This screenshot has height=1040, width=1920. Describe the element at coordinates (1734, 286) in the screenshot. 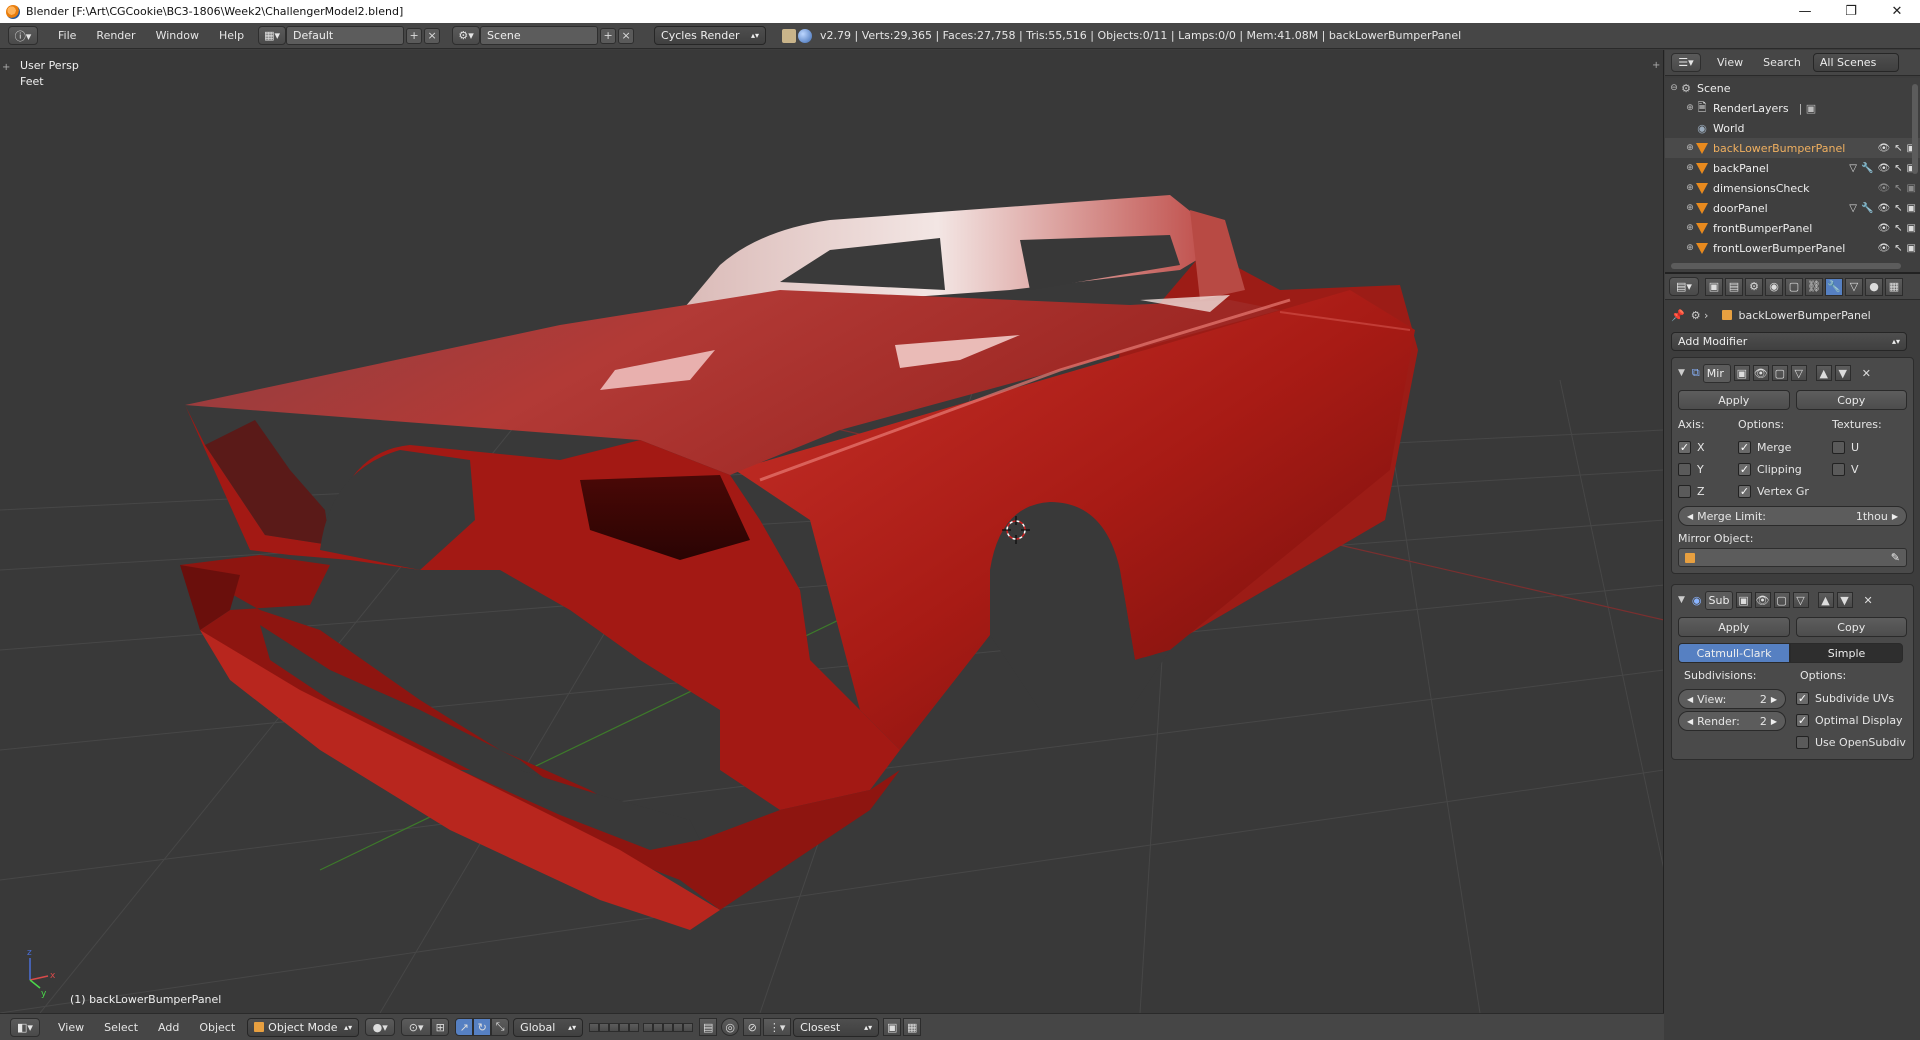

I see `render-layers-tab-icon: ▤` at that location.